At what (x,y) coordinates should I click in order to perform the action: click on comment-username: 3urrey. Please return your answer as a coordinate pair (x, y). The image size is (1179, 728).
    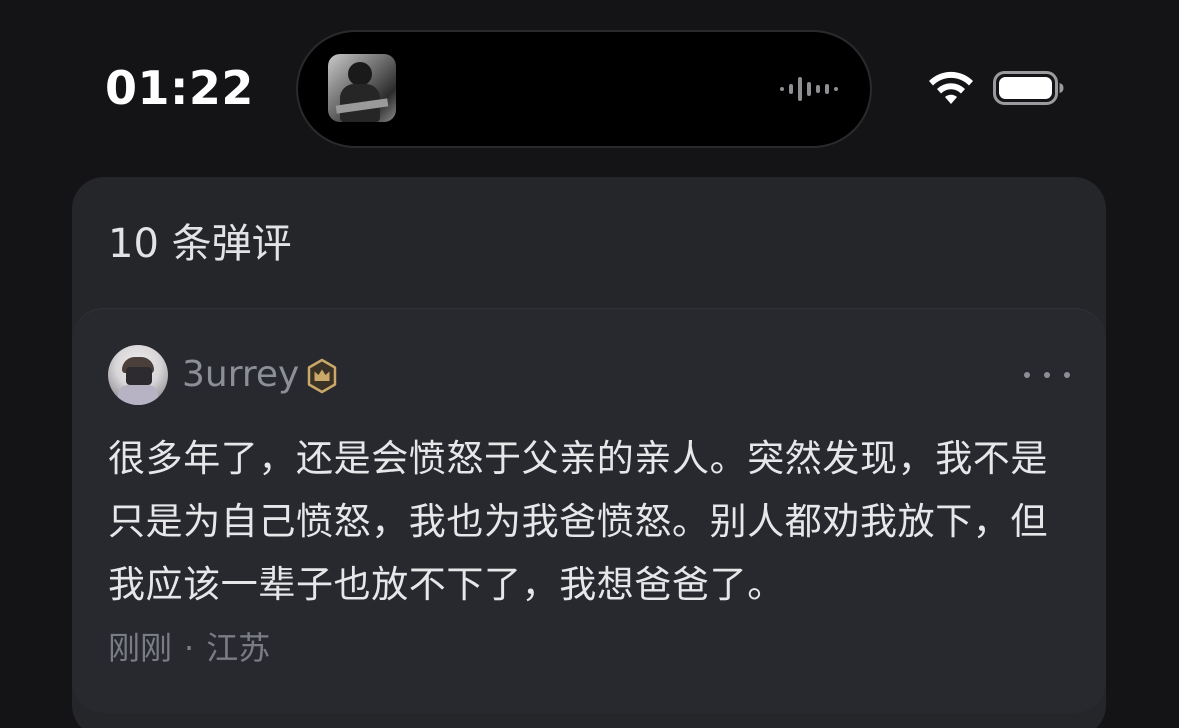
    Looking at the image, I should click on (240, 375).